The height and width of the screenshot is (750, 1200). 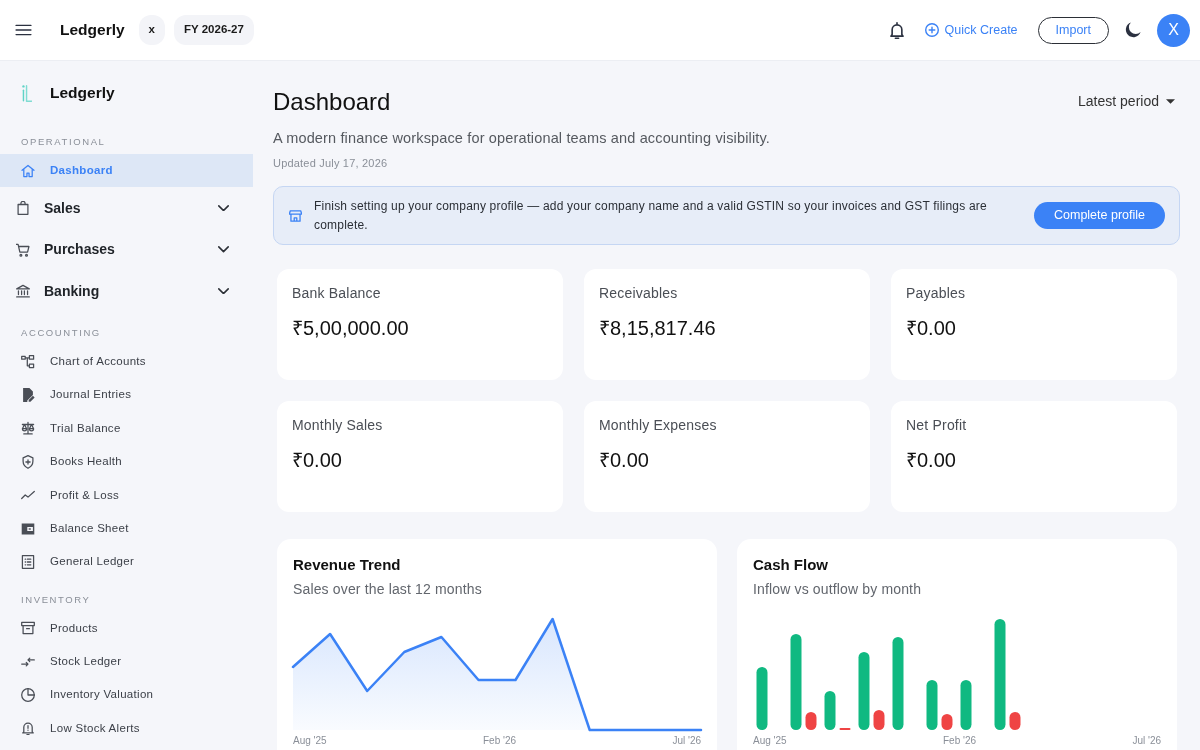 What do you see at coordinates (931, 30) in the screenshot?
I see `plus-circle-icon` at bounding box center [931, 30].